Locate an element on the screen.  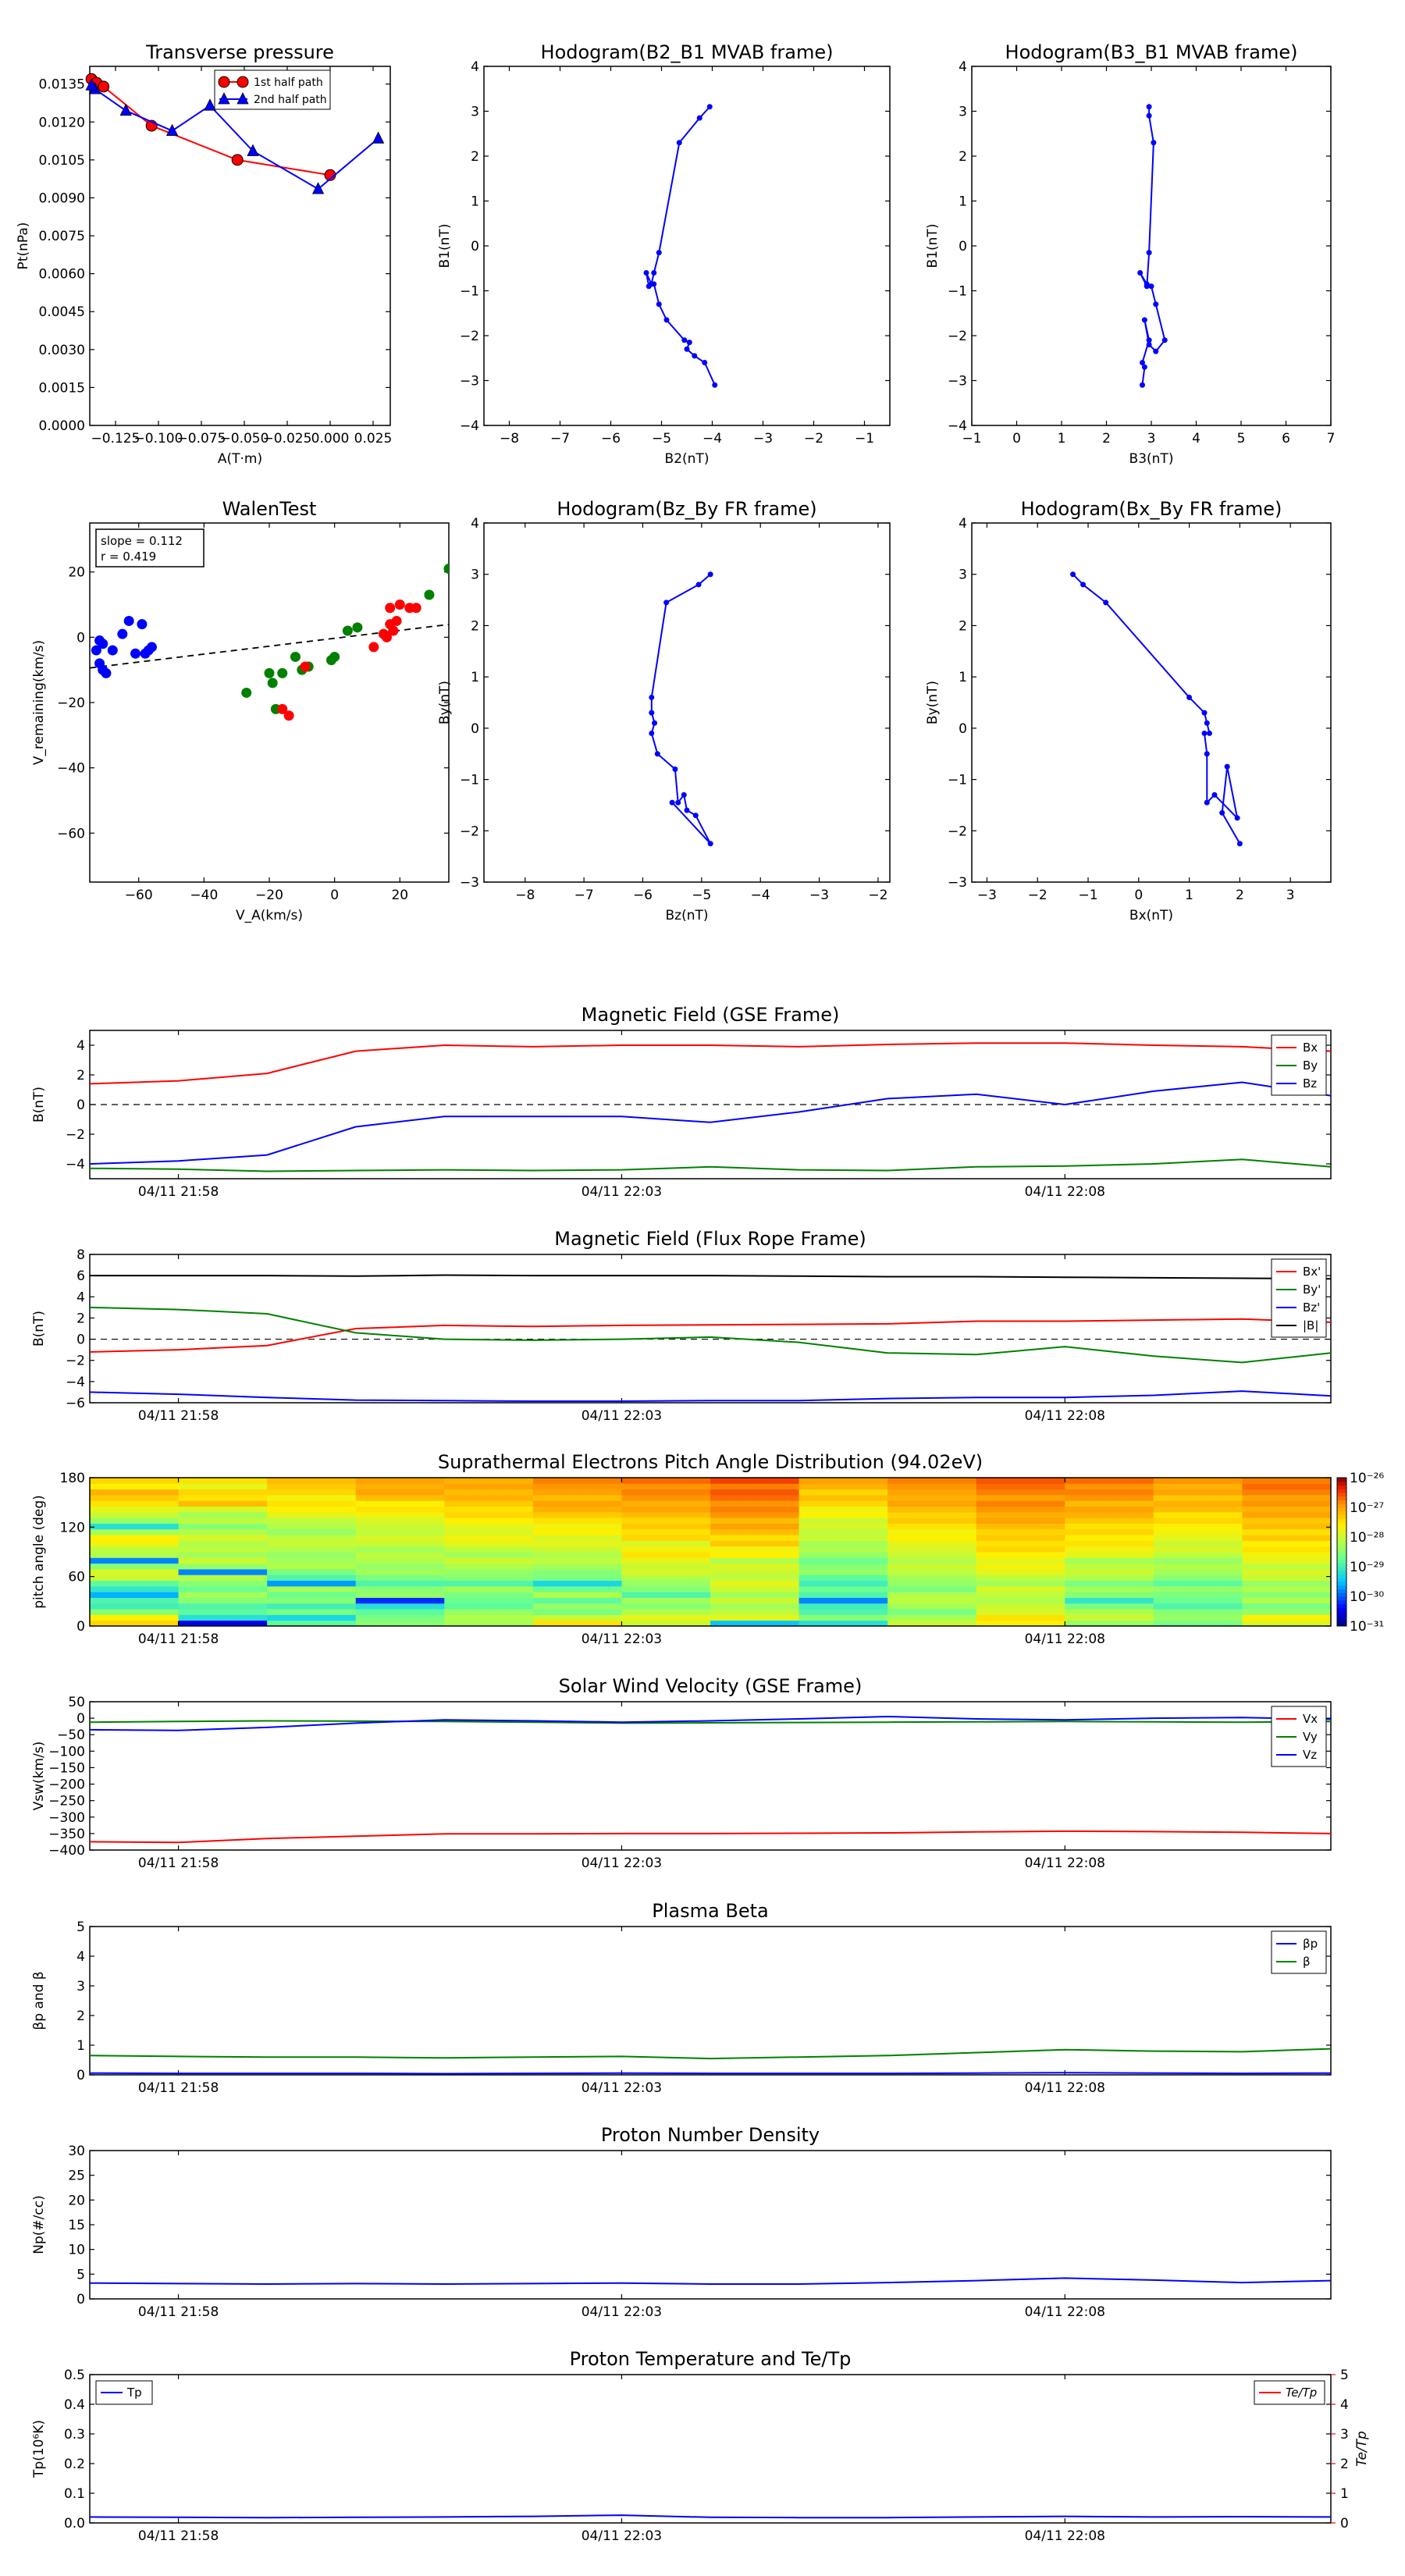
temp-legend-label: Te/Tp is located at coordinates (1301, 2393).